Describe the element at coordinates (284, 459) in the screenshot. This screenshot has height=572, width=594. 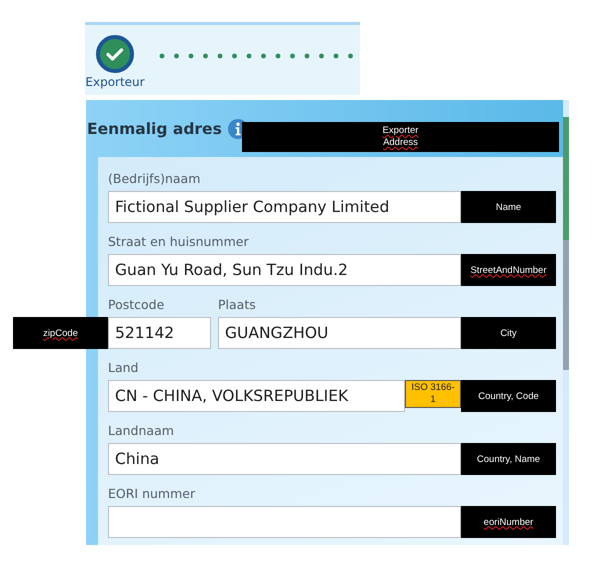
I see `input-field: China` at that location.